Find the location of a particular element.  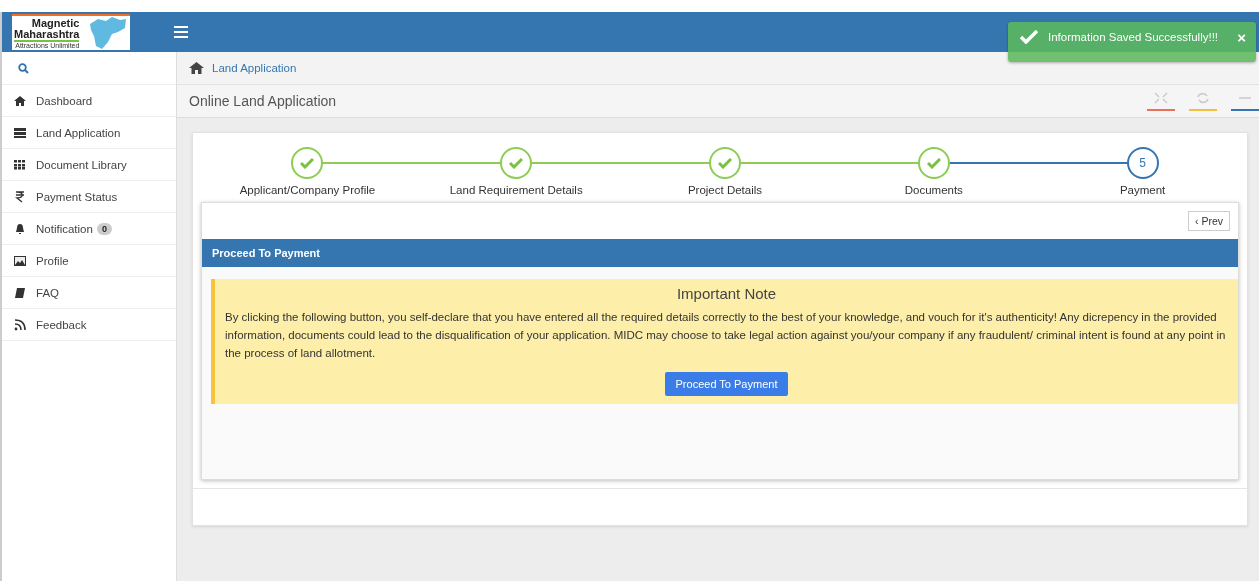

sidebar-item: Notification 0 is located at coordinates (89, 229).